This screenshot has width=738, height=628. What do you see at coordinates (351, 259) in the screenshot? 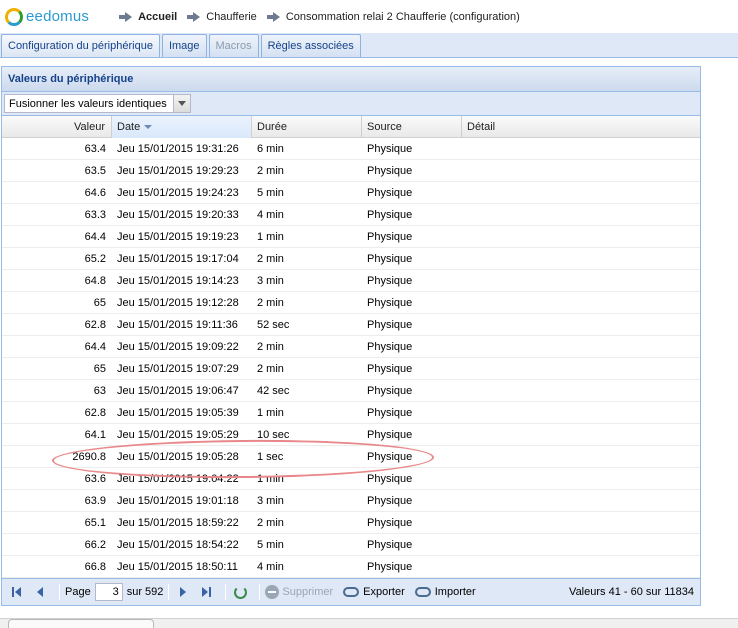
I see `table-row: 65.2 Jeu 15/01/2015 19:17:04 2 min Physique` at bounding box center [351, 259].